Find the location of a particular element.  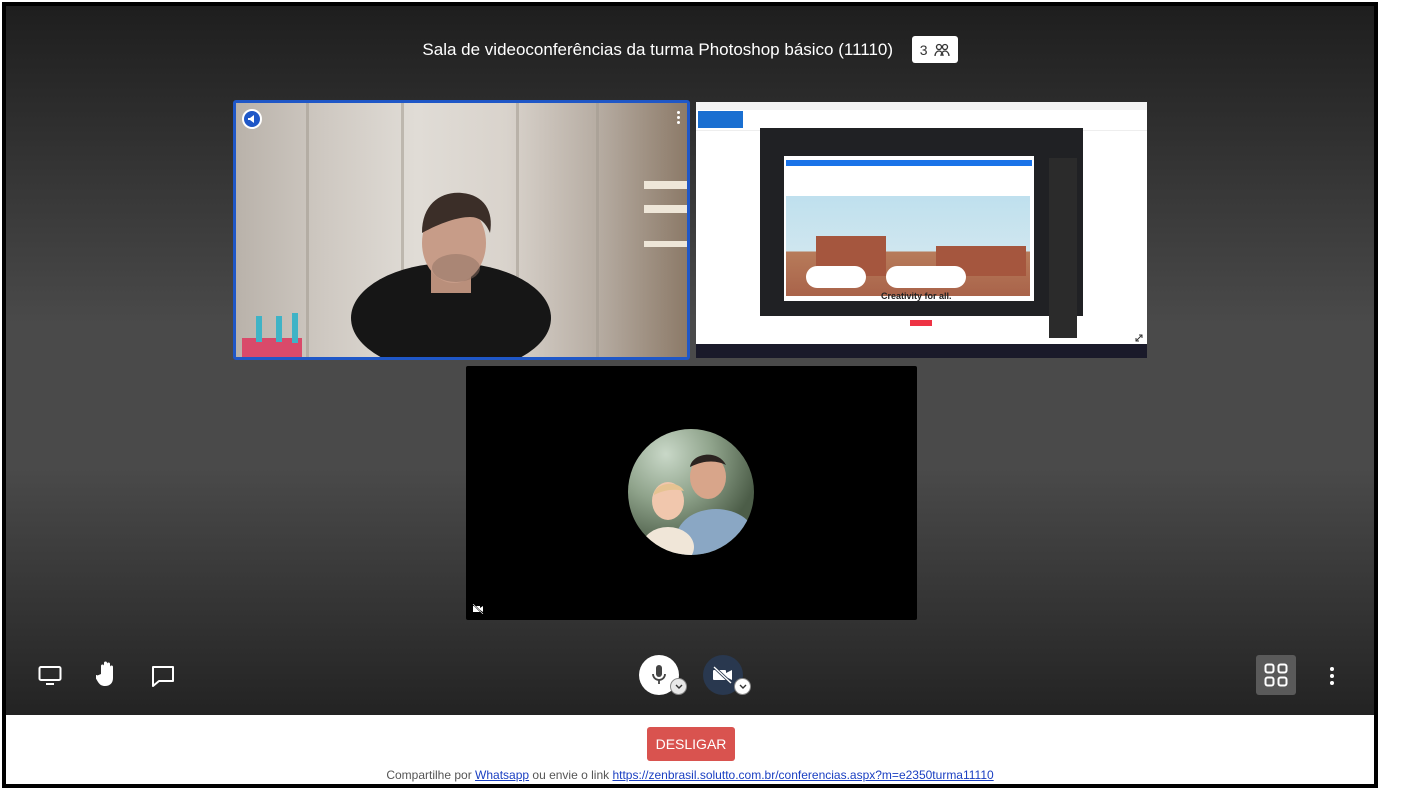

toy-object is located at coordinates (272, 335).